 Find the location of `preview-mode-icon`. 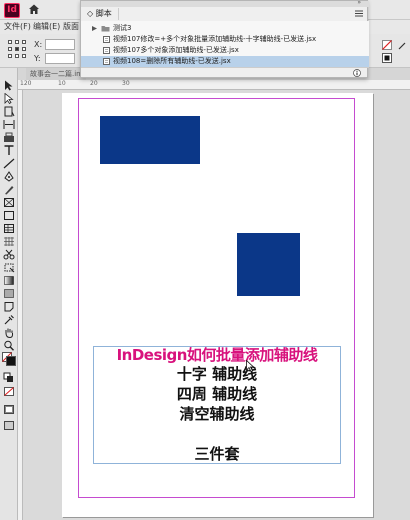

preview-mode-icon is located at coordinates (9, 425).